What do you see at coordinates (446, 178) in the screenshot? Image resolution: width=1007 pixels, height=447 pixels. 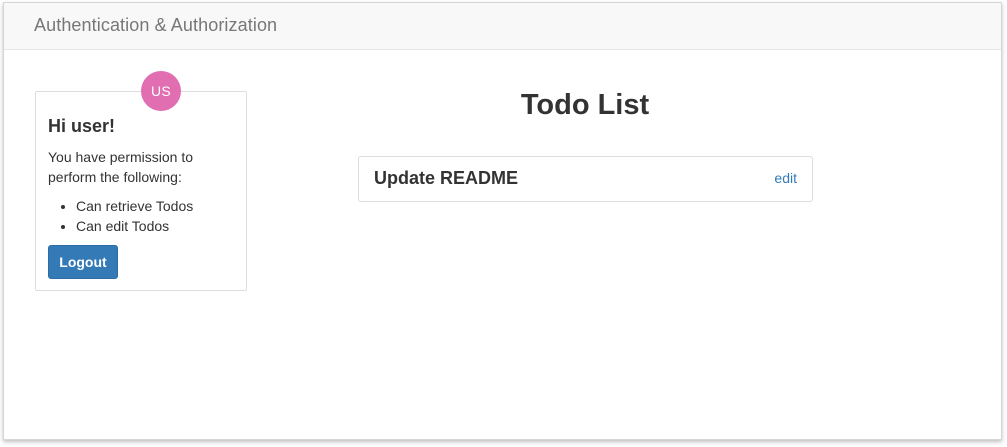 I see `todo-item-title: Update README` at bounding box center [446, 178].